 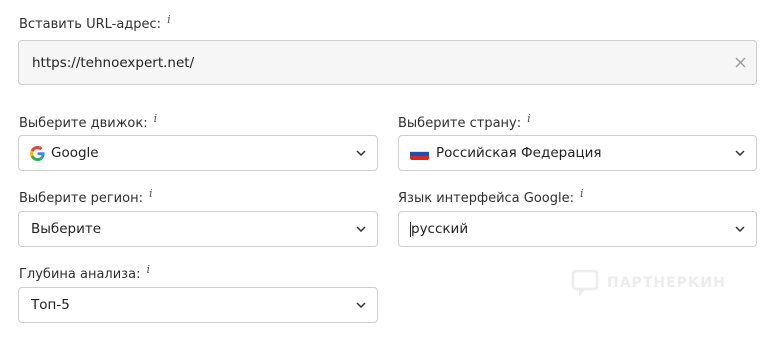 I want to click on country-select: Российская Федерация, so click(x=577, y=153).